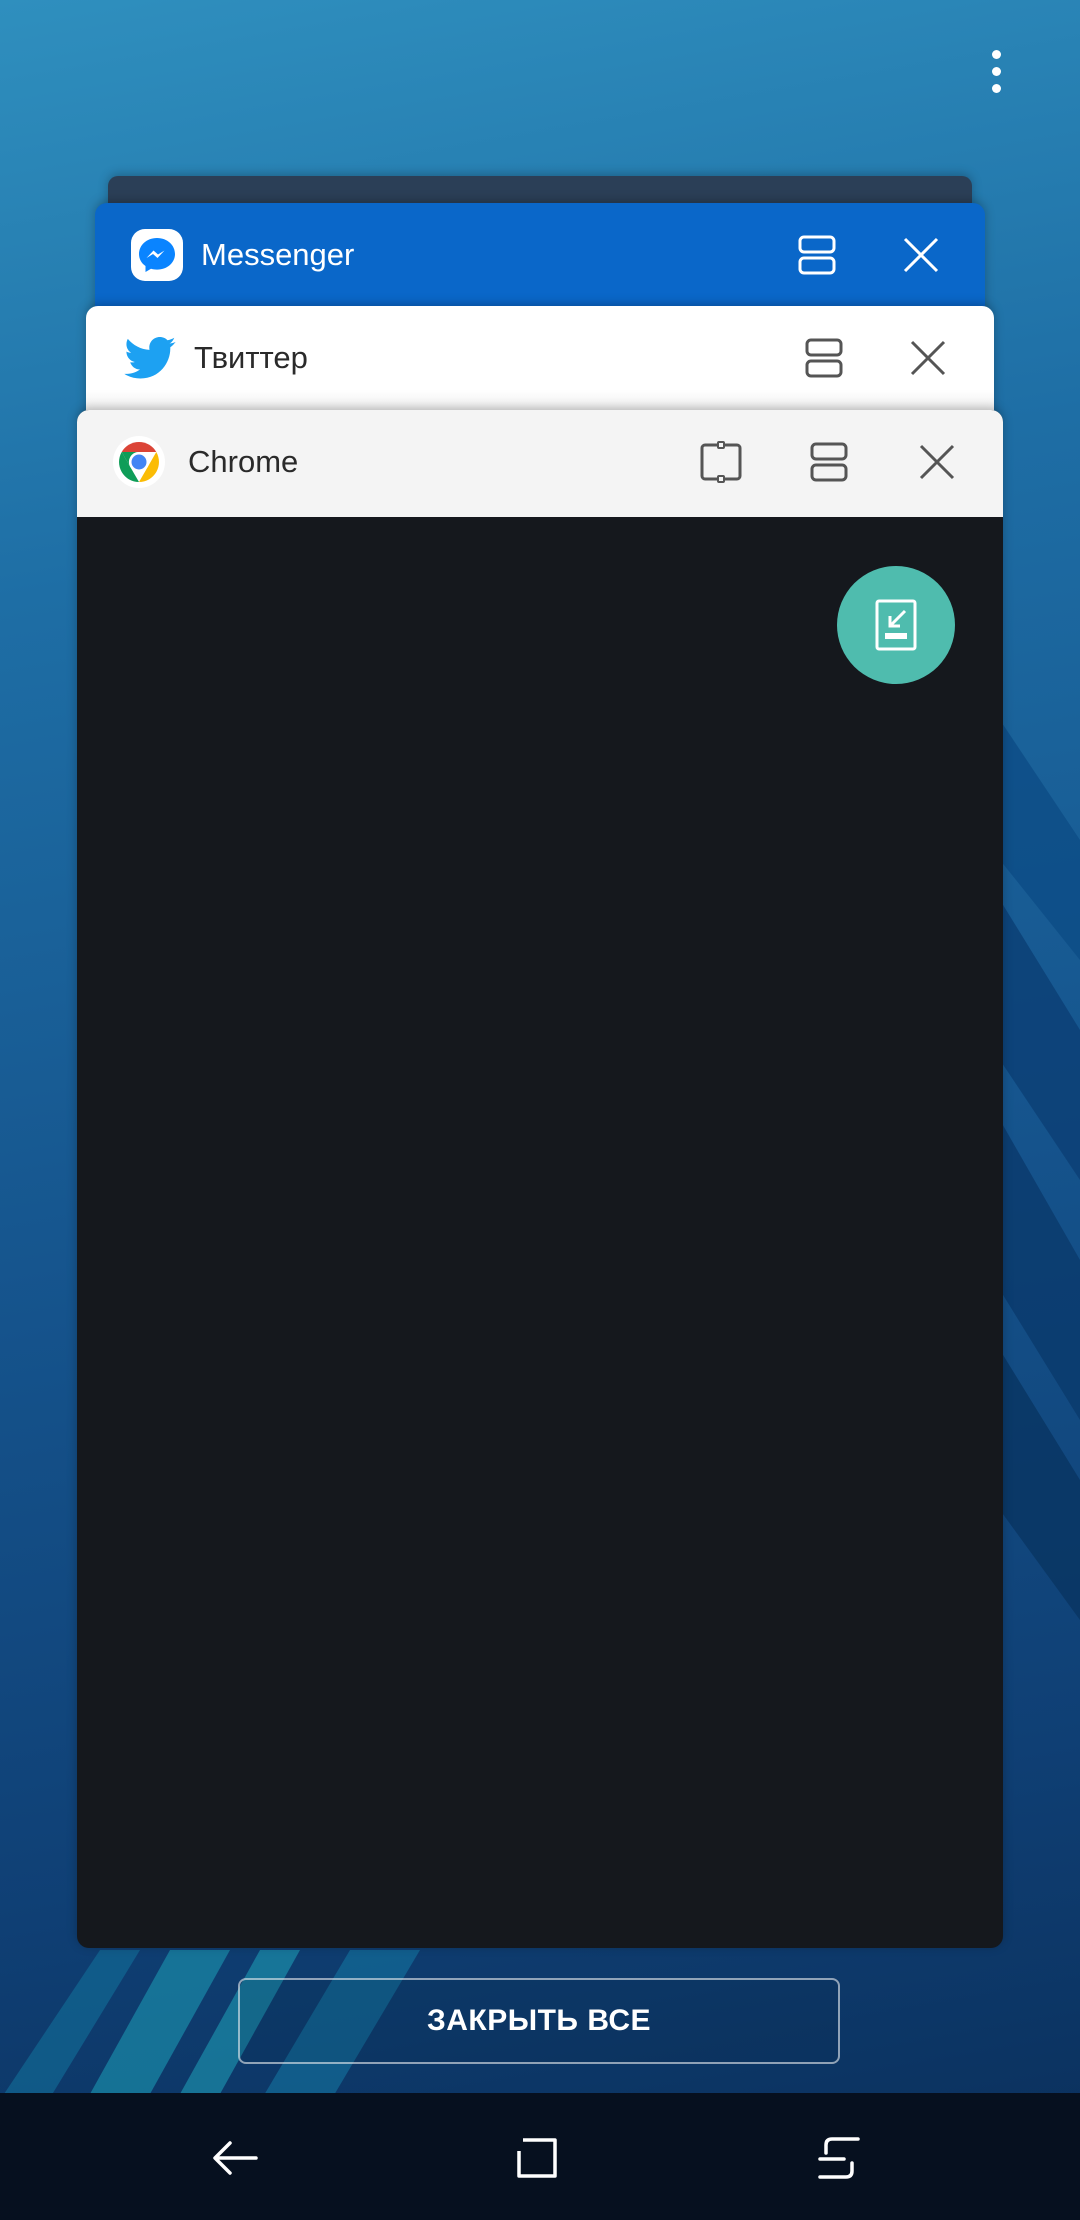 The height and width of the screenshot is (2220, 1080). I want to click on home-button, so click(537, 2158).